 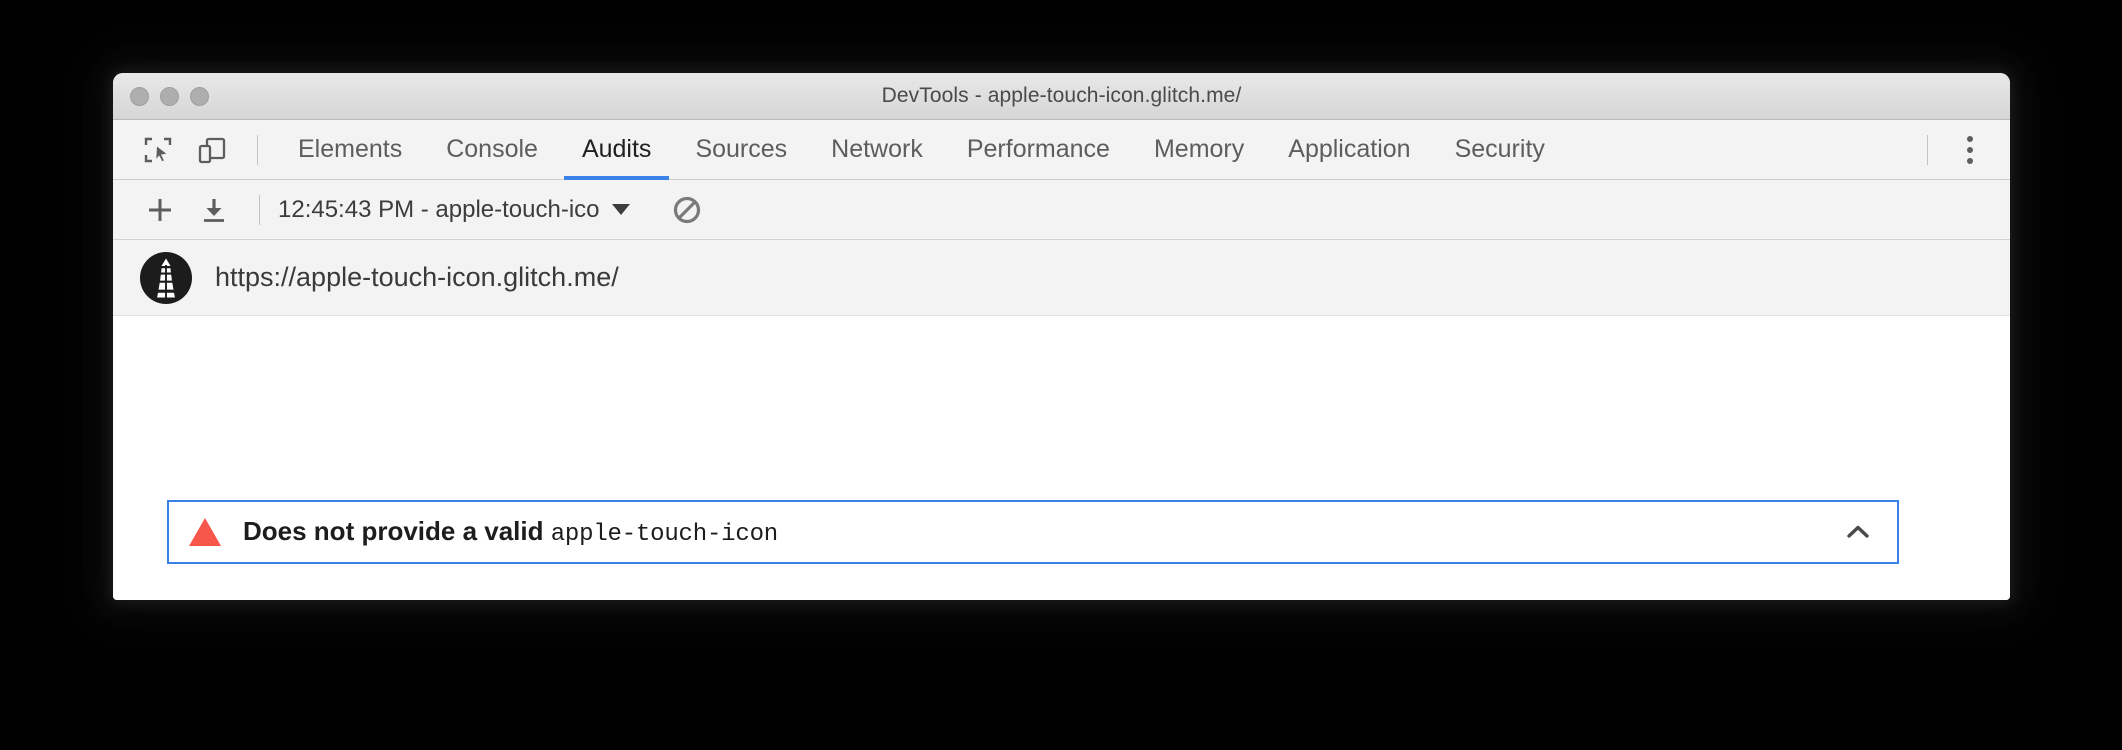 What do you see at coordinates (620, 209) in the screenshot?
I see `chevron-down-icon` at bounding box center [620, 209].